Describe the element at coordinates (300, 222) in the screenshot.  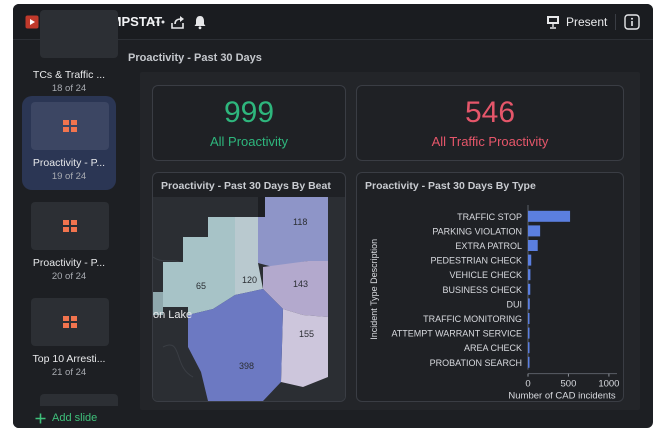
I see `beat-label: 118` at that location.